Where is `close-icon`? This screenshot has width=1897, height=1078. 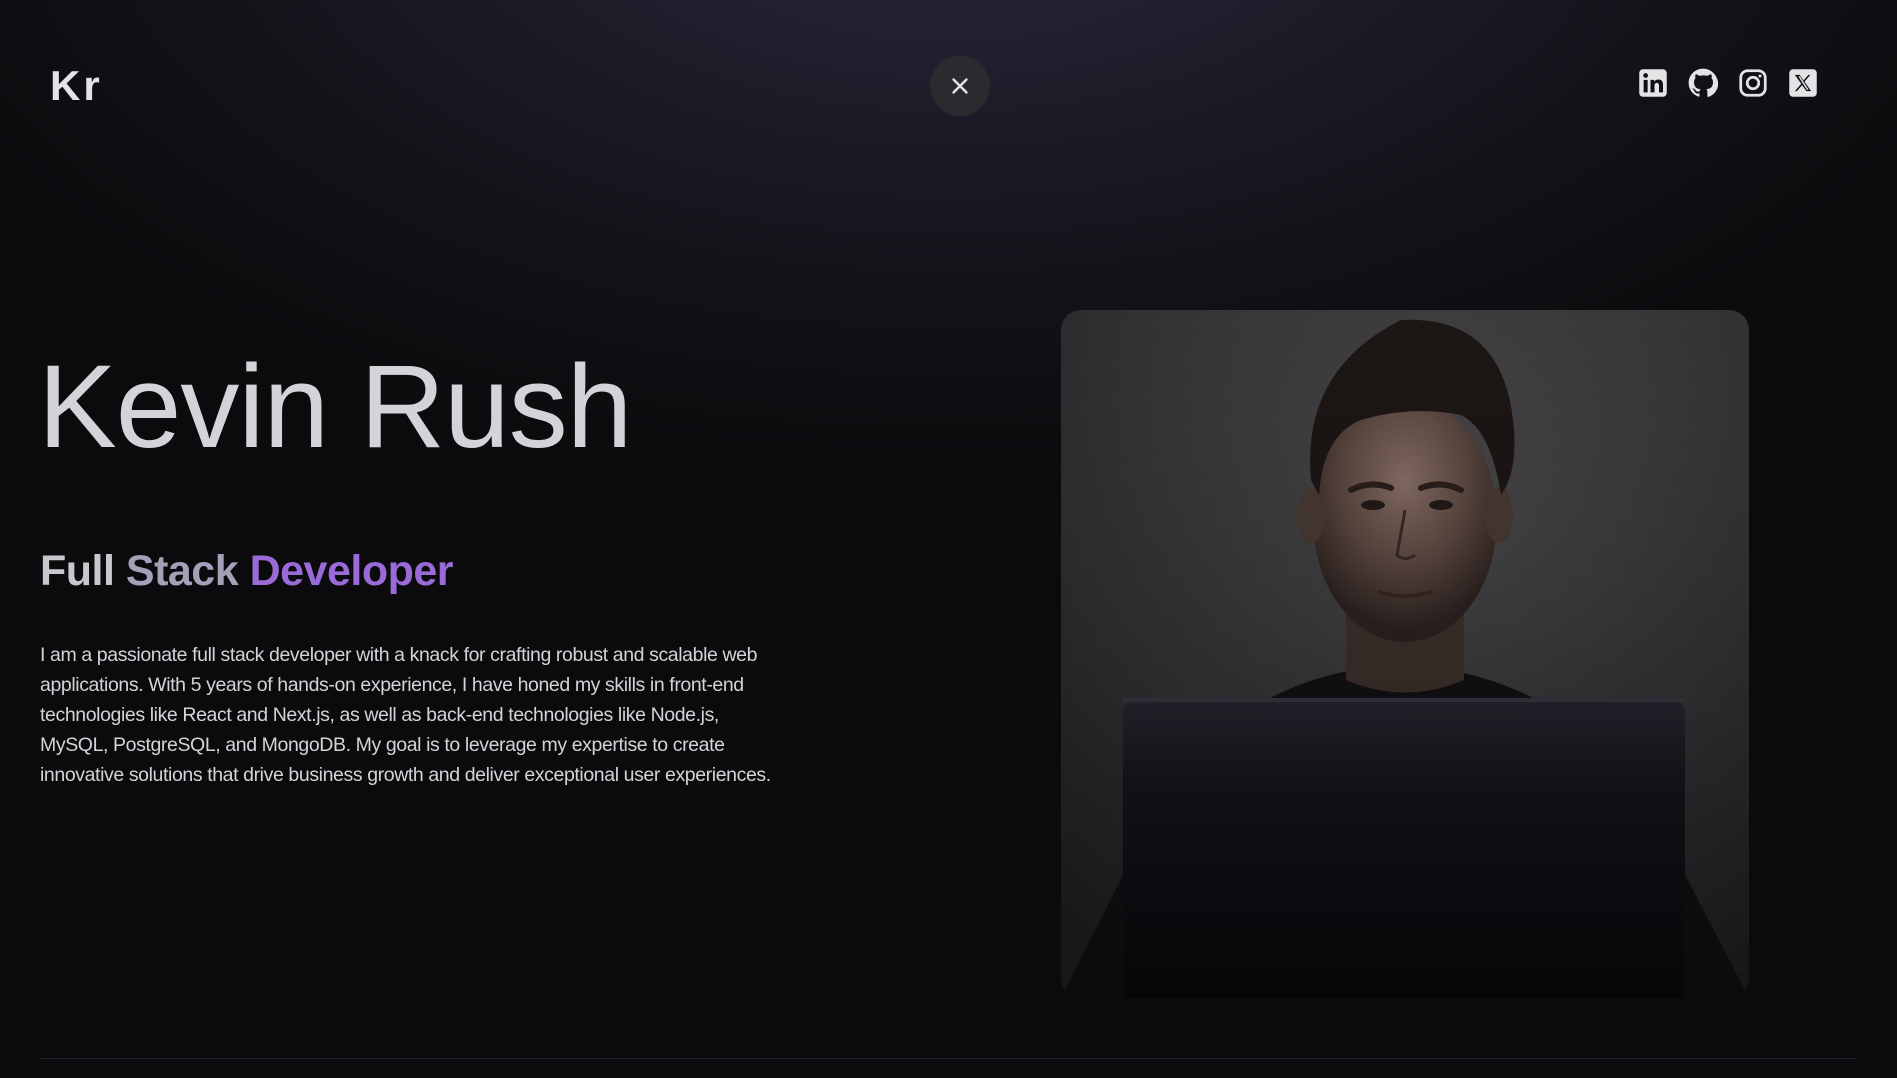
close-icon is located at coordinates (960, 86).